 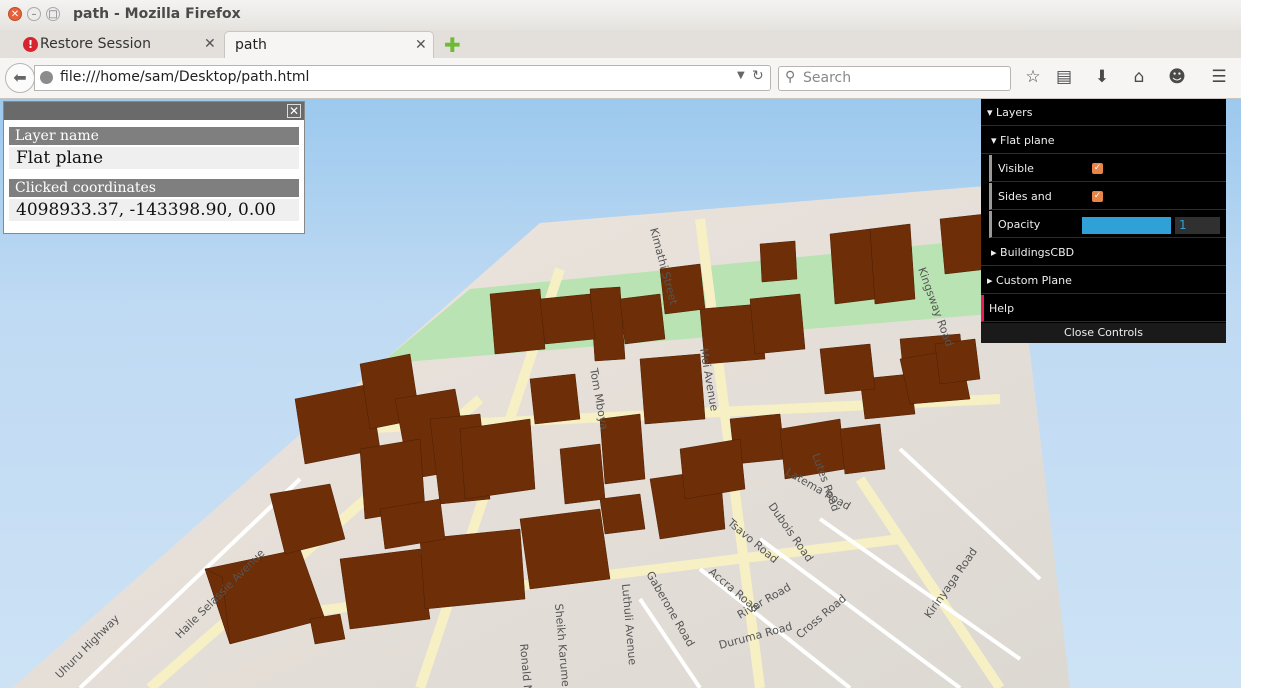 What do you see at coordinates (1177, 77) in the screenshot?
I see `hello-icon: ☻` at bounding box center [1177, 77].